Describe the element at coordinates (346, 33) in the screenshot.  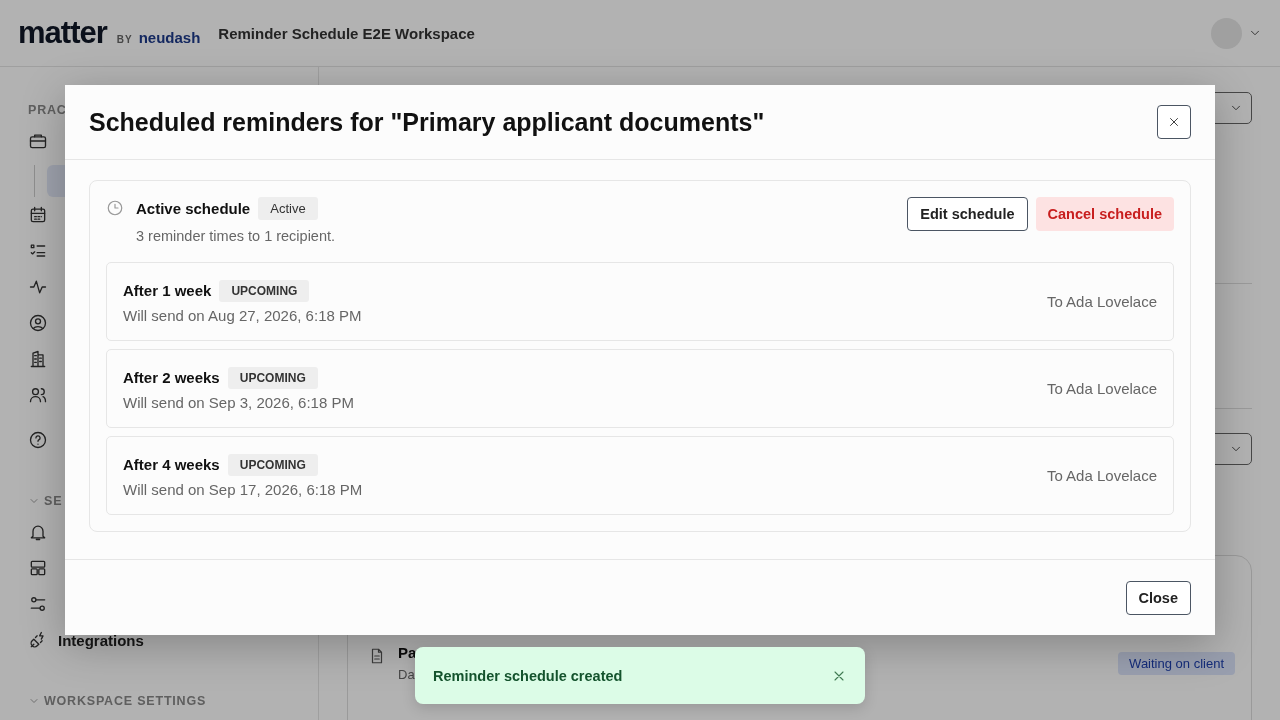
I see `workspace-title: Reminder Schedule E2E Workspace` at that location.